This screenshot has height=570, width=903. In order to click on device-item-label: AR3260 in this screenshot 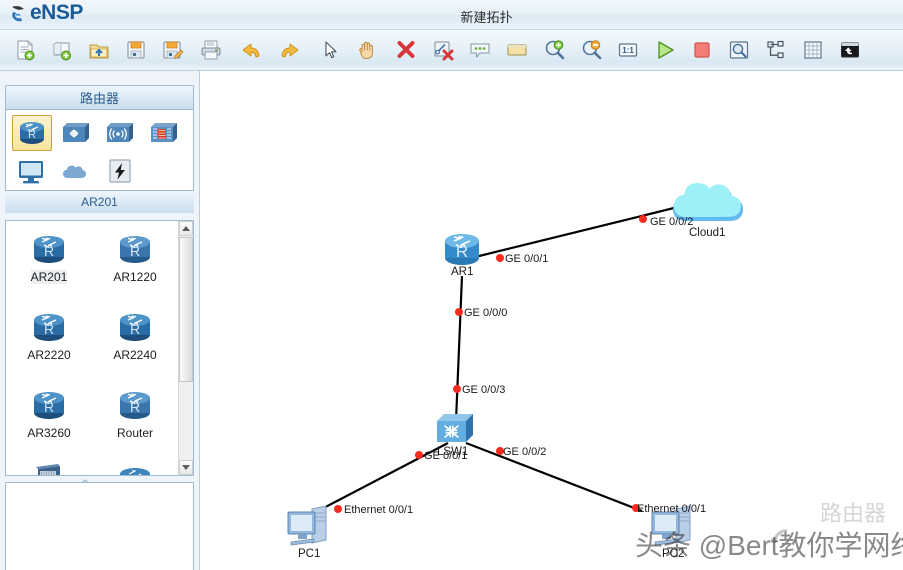, I will do `click(49, 433)`.